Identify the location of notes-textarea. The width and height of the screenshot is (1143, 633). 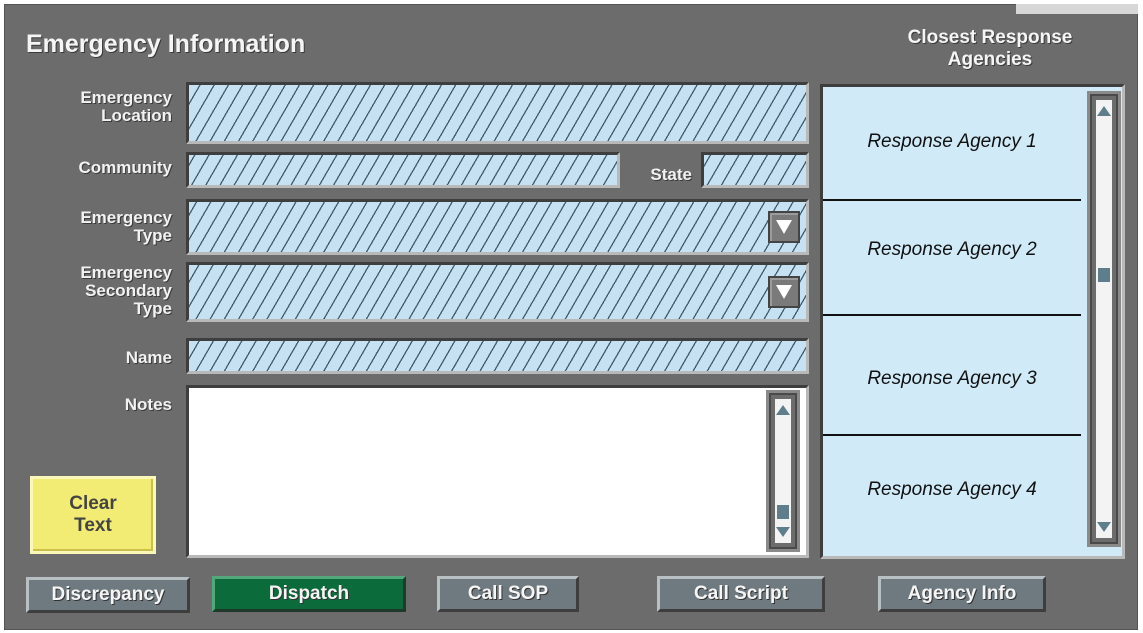
(497, 471).